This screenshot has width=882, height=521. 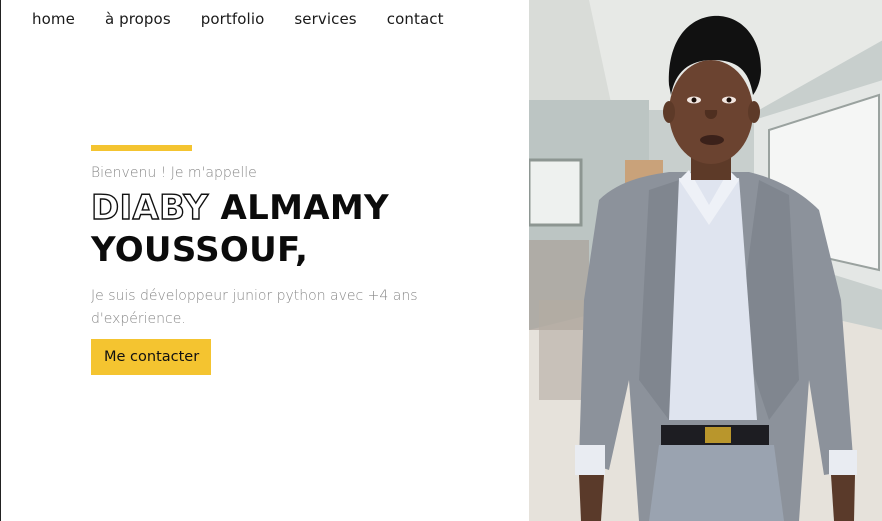 What do you see at coordinates (325, 19) in the screenshot?
I see `nav-item-services: services` at bounding box center [325, 19].